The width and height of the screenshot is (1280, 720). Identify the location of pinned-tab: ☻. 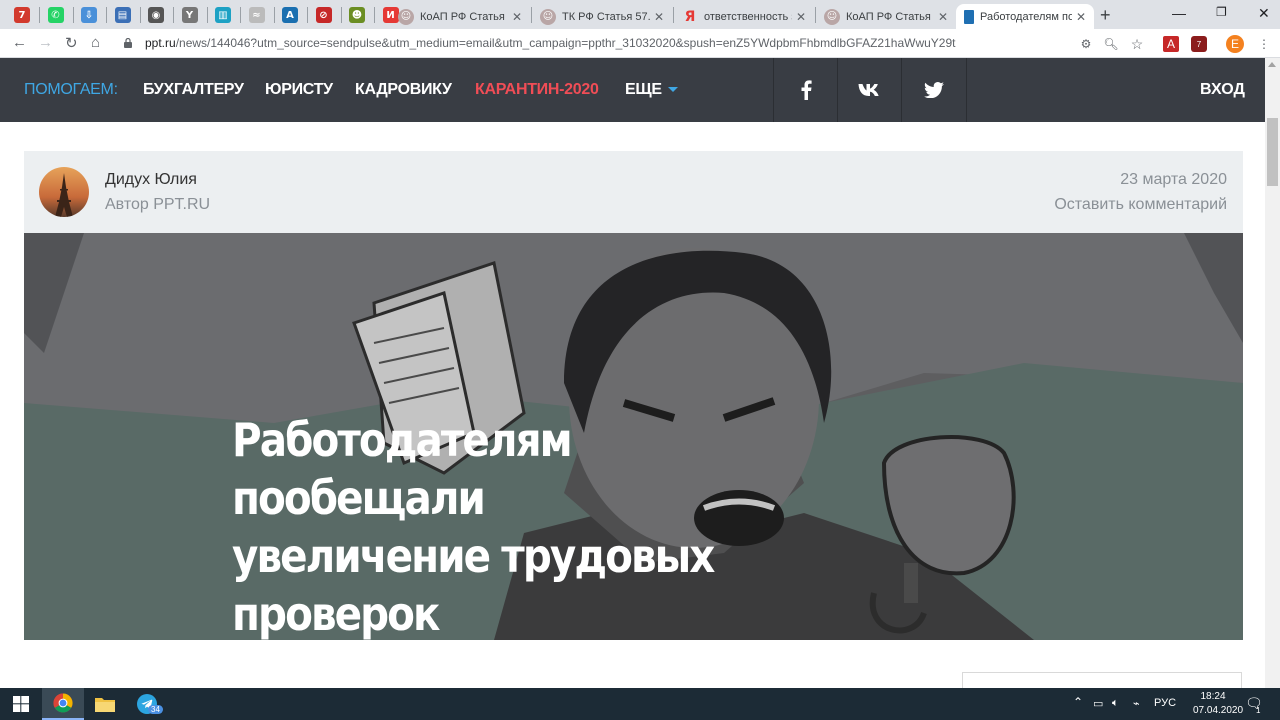
(357, 15).